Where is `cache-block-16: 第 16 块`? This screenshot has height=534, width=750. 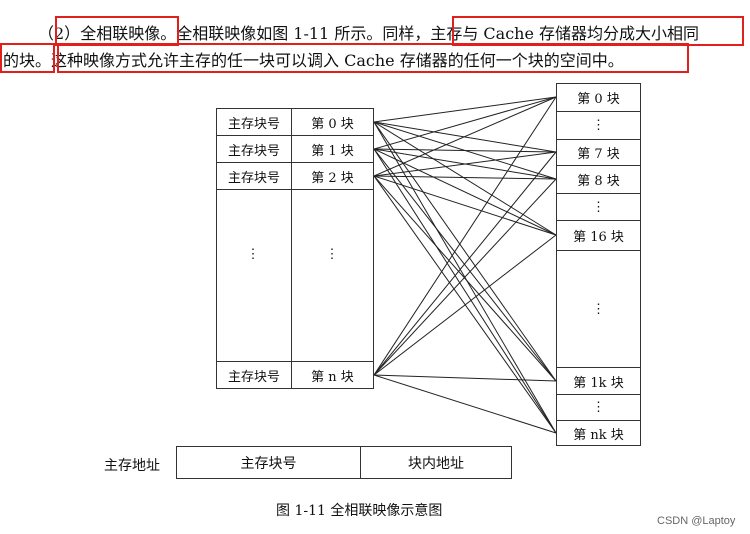
cache-block-16: 第 16 块 is located at coordinates (598, 235).